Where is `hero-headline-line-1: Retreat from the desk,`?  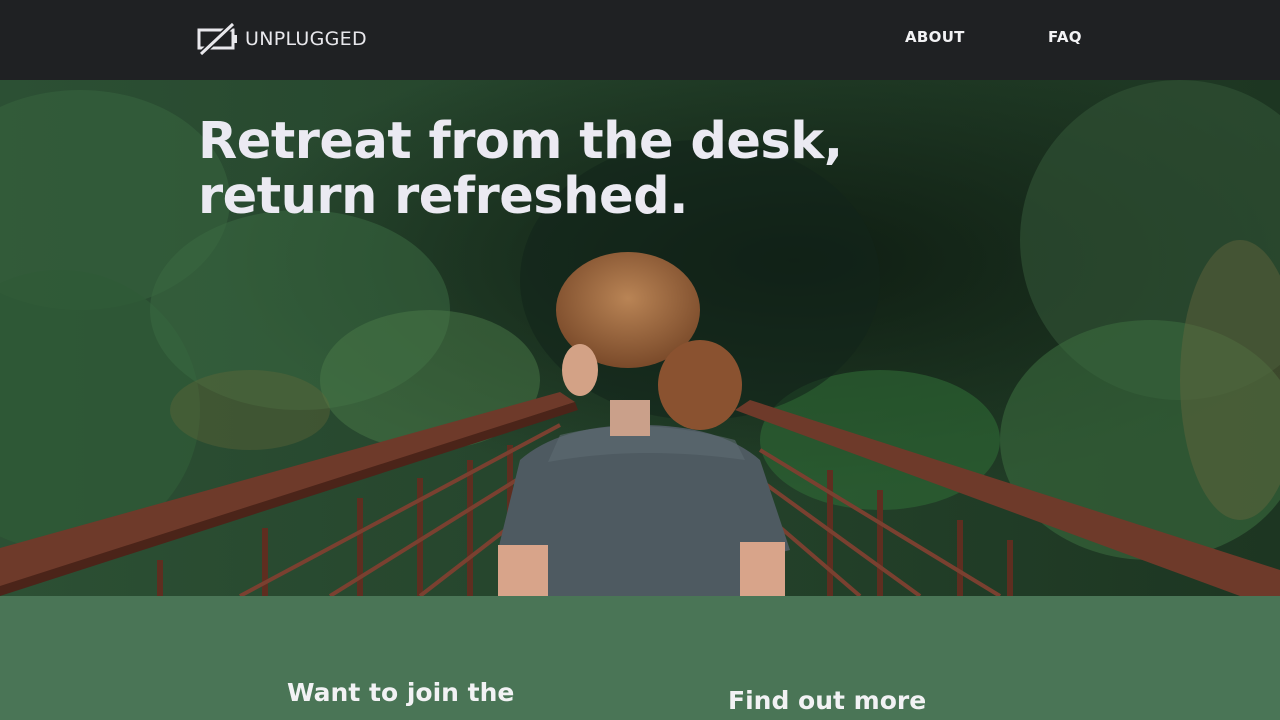 hero-headline-line-1: Retreat from the desk, is located at coordinates (520, 141).